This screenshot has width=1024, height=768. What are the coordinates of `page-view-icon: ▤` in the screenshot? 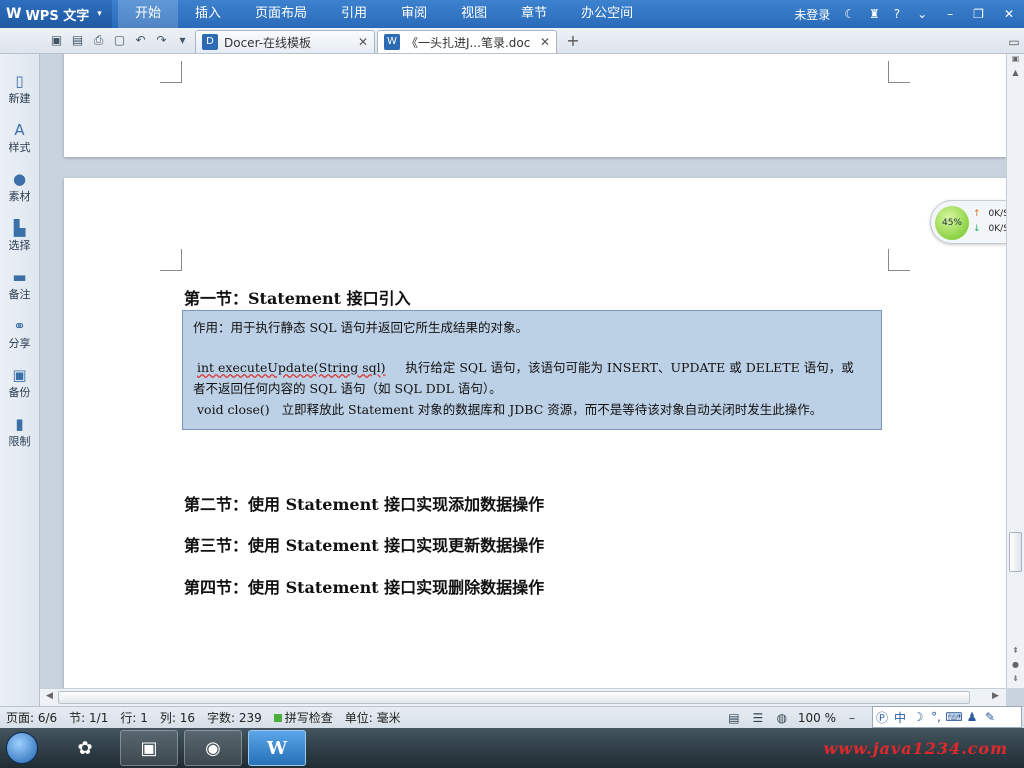 It's located at (734, 718).